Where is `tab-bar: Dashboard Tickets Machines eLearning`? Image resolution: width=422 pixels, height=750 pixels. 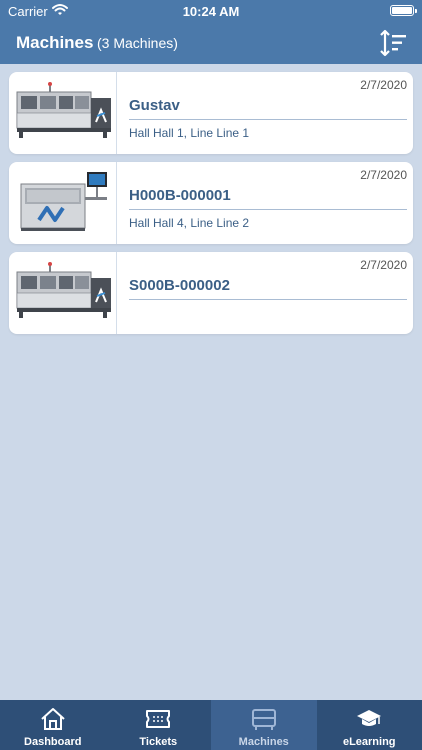
tab-bar: Dashboard Tickets Machines eLearning is located at coordinates (211, 725).